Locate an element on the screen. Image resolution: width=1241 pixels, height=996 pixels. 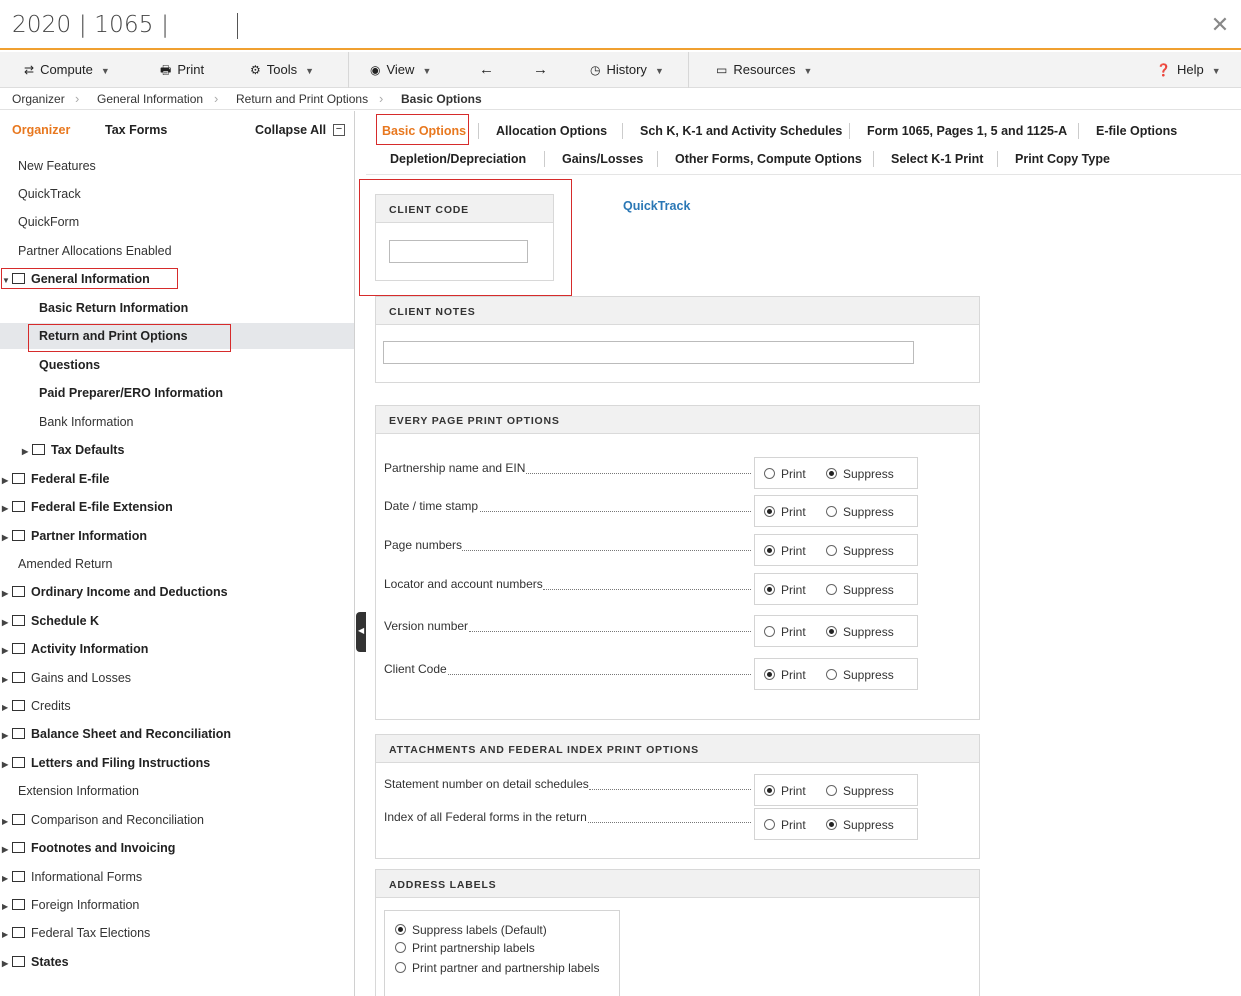
sidebar-folder-ordinary-income: ▶ Ordinary Income and Deductions is located at coordinates (115, 592).